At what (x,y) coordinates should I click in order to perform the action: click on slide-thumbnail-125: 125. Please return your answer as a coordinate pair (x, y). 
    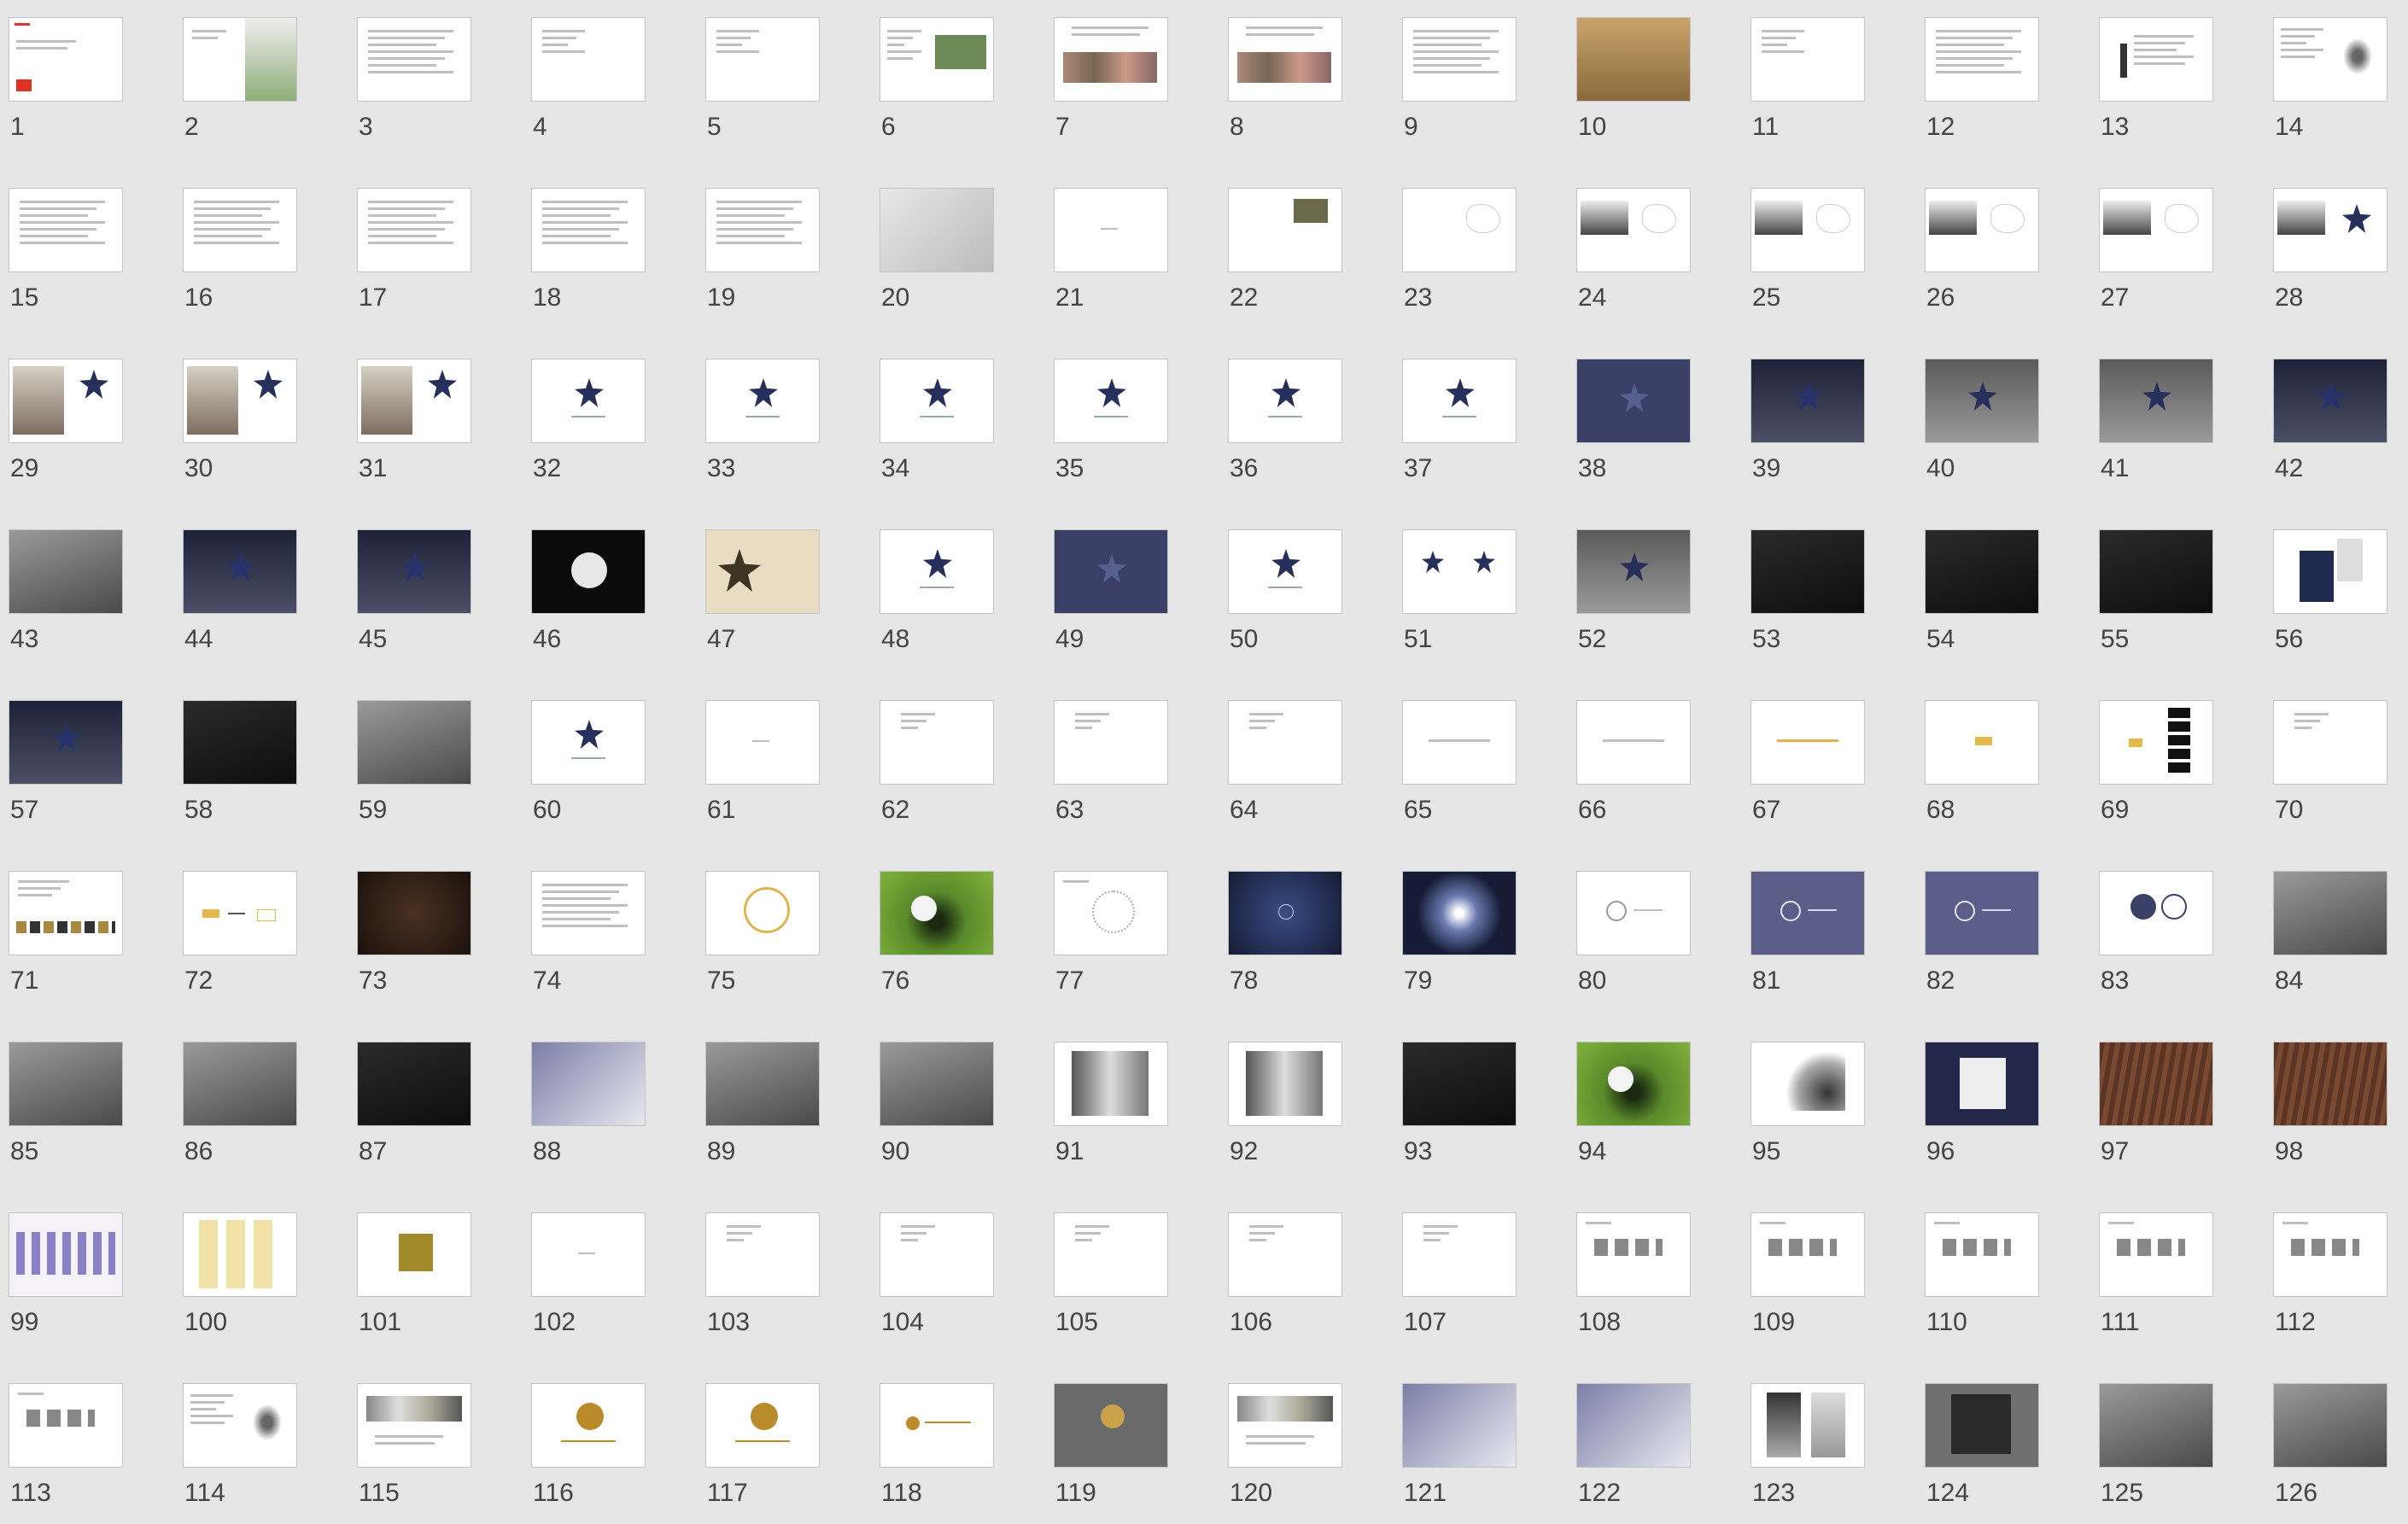
    Looking at the image, I should click on (2156, 1453).